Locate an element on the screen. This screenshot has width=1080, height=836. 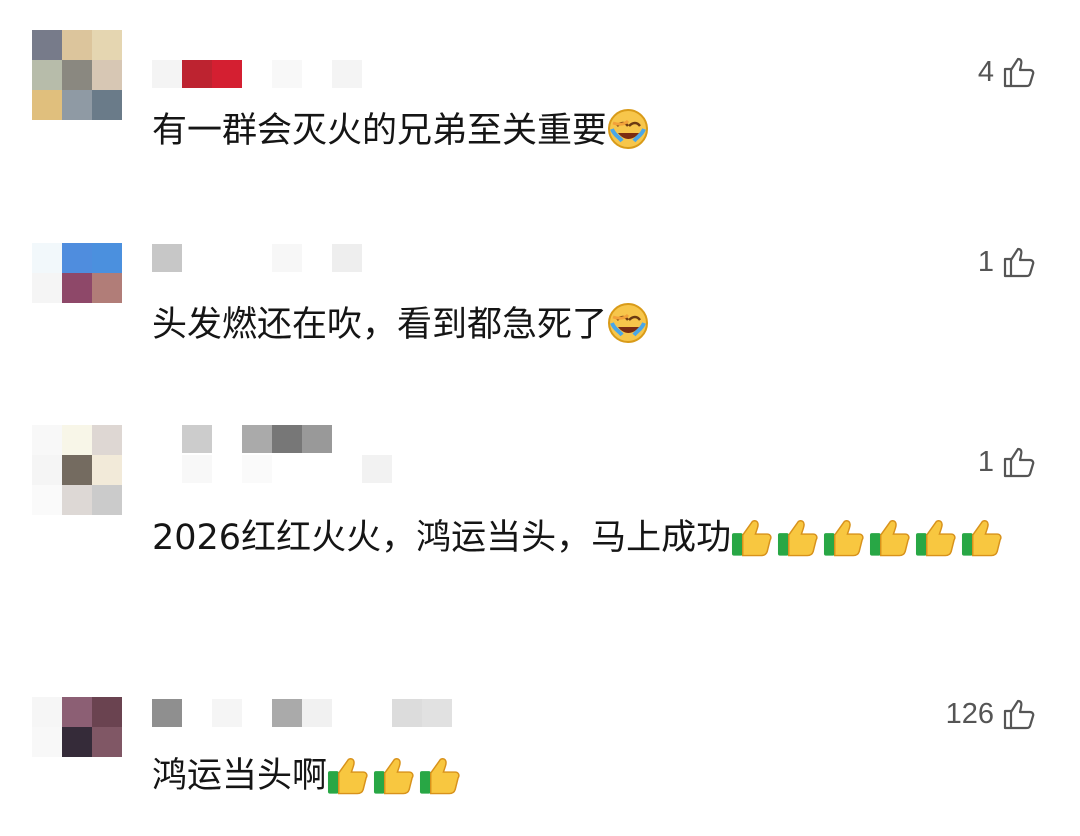
like-count: 126 is located at coordinates (969, 713).